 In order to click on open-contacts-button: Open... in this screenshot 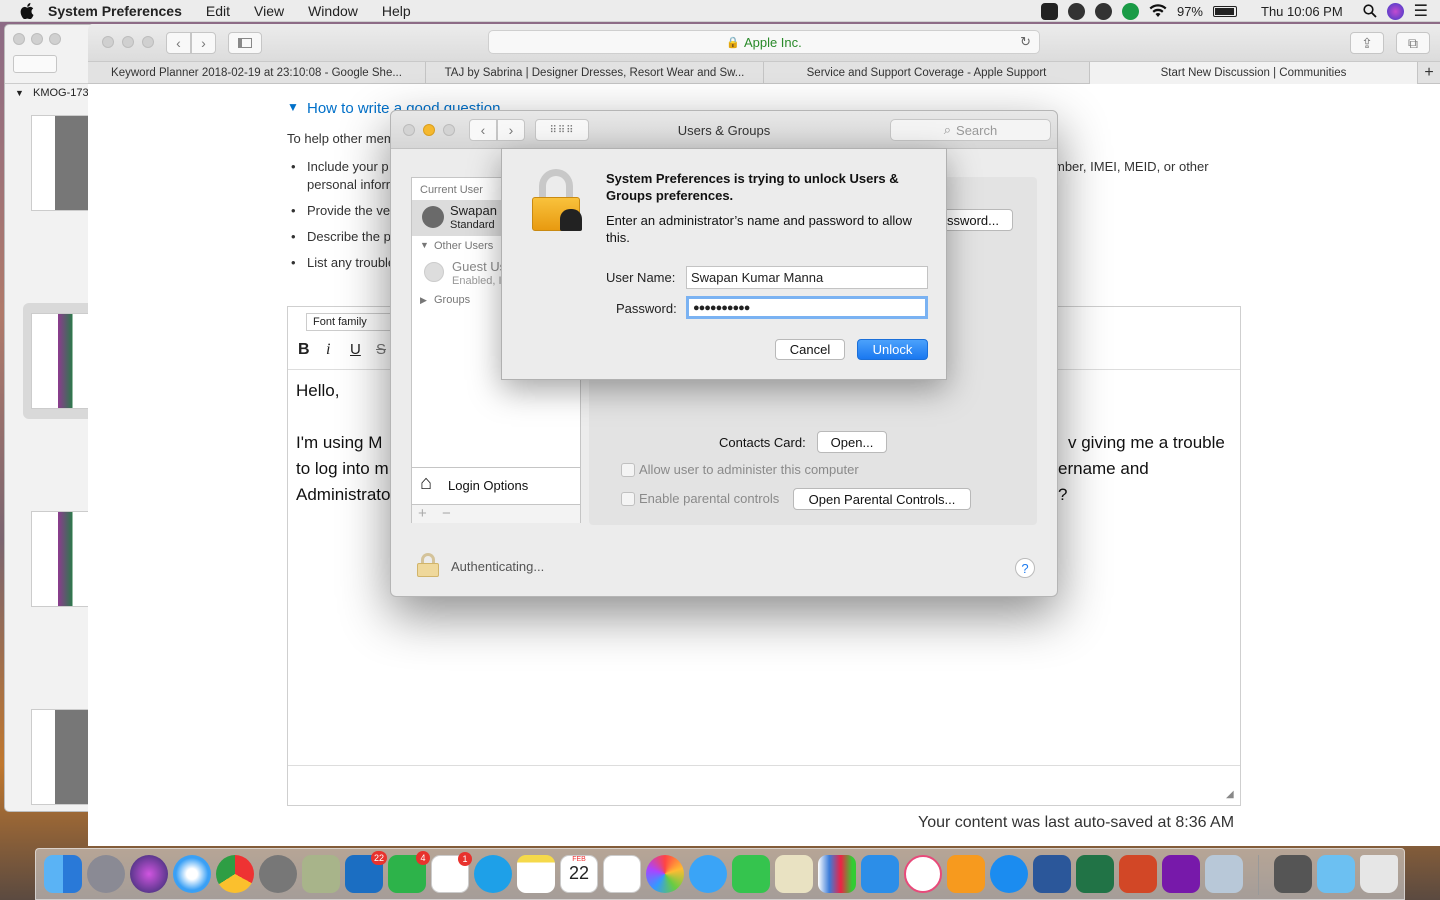, I will do `click(852, 442)`.